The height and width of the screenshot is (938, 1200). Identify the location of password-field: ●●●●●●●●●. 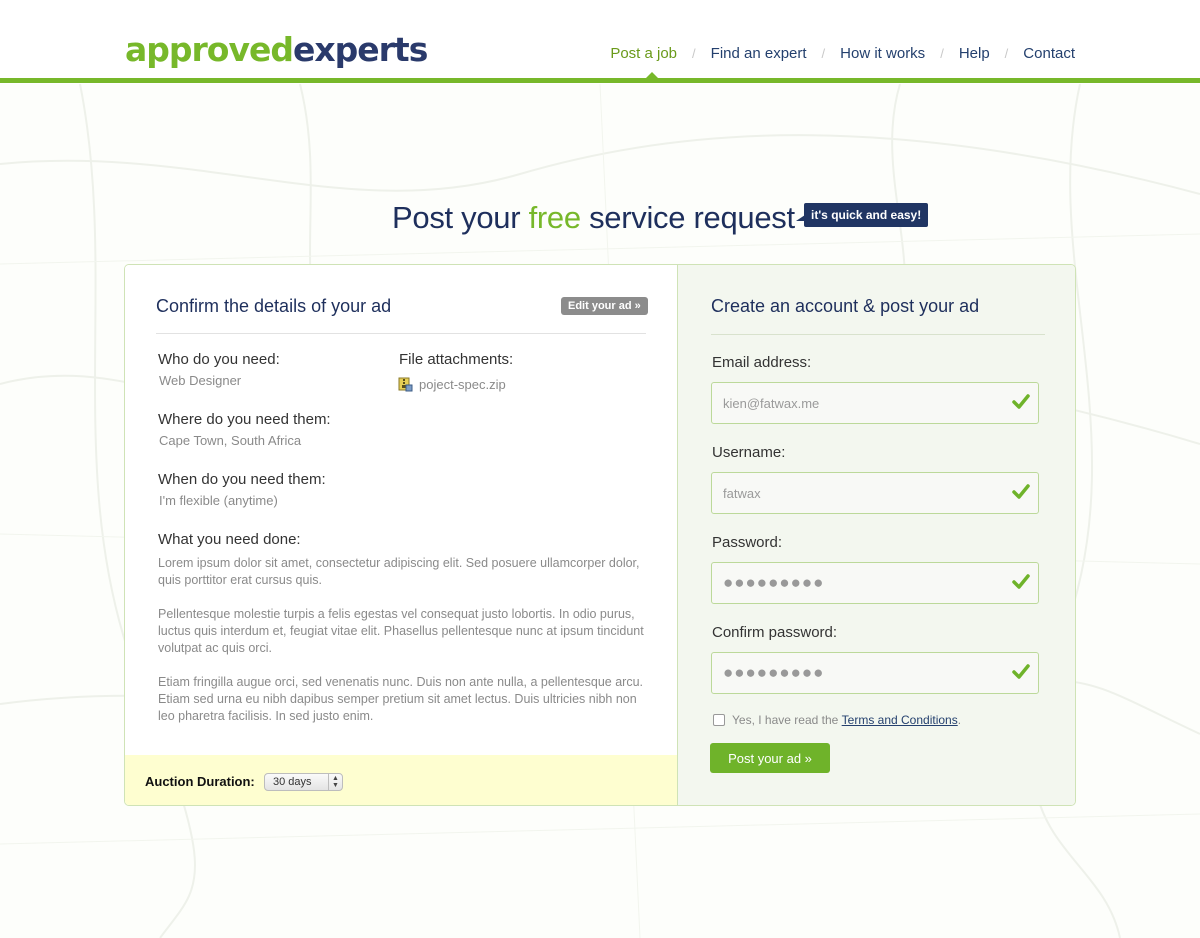
(875, 583).